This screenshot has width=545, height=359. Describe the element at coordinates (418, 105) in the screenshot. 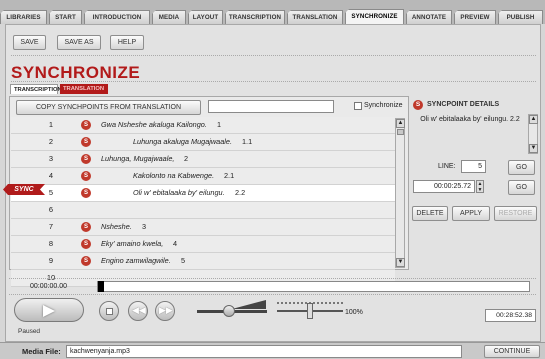

I see `syncpoint-icon: S` at that location.